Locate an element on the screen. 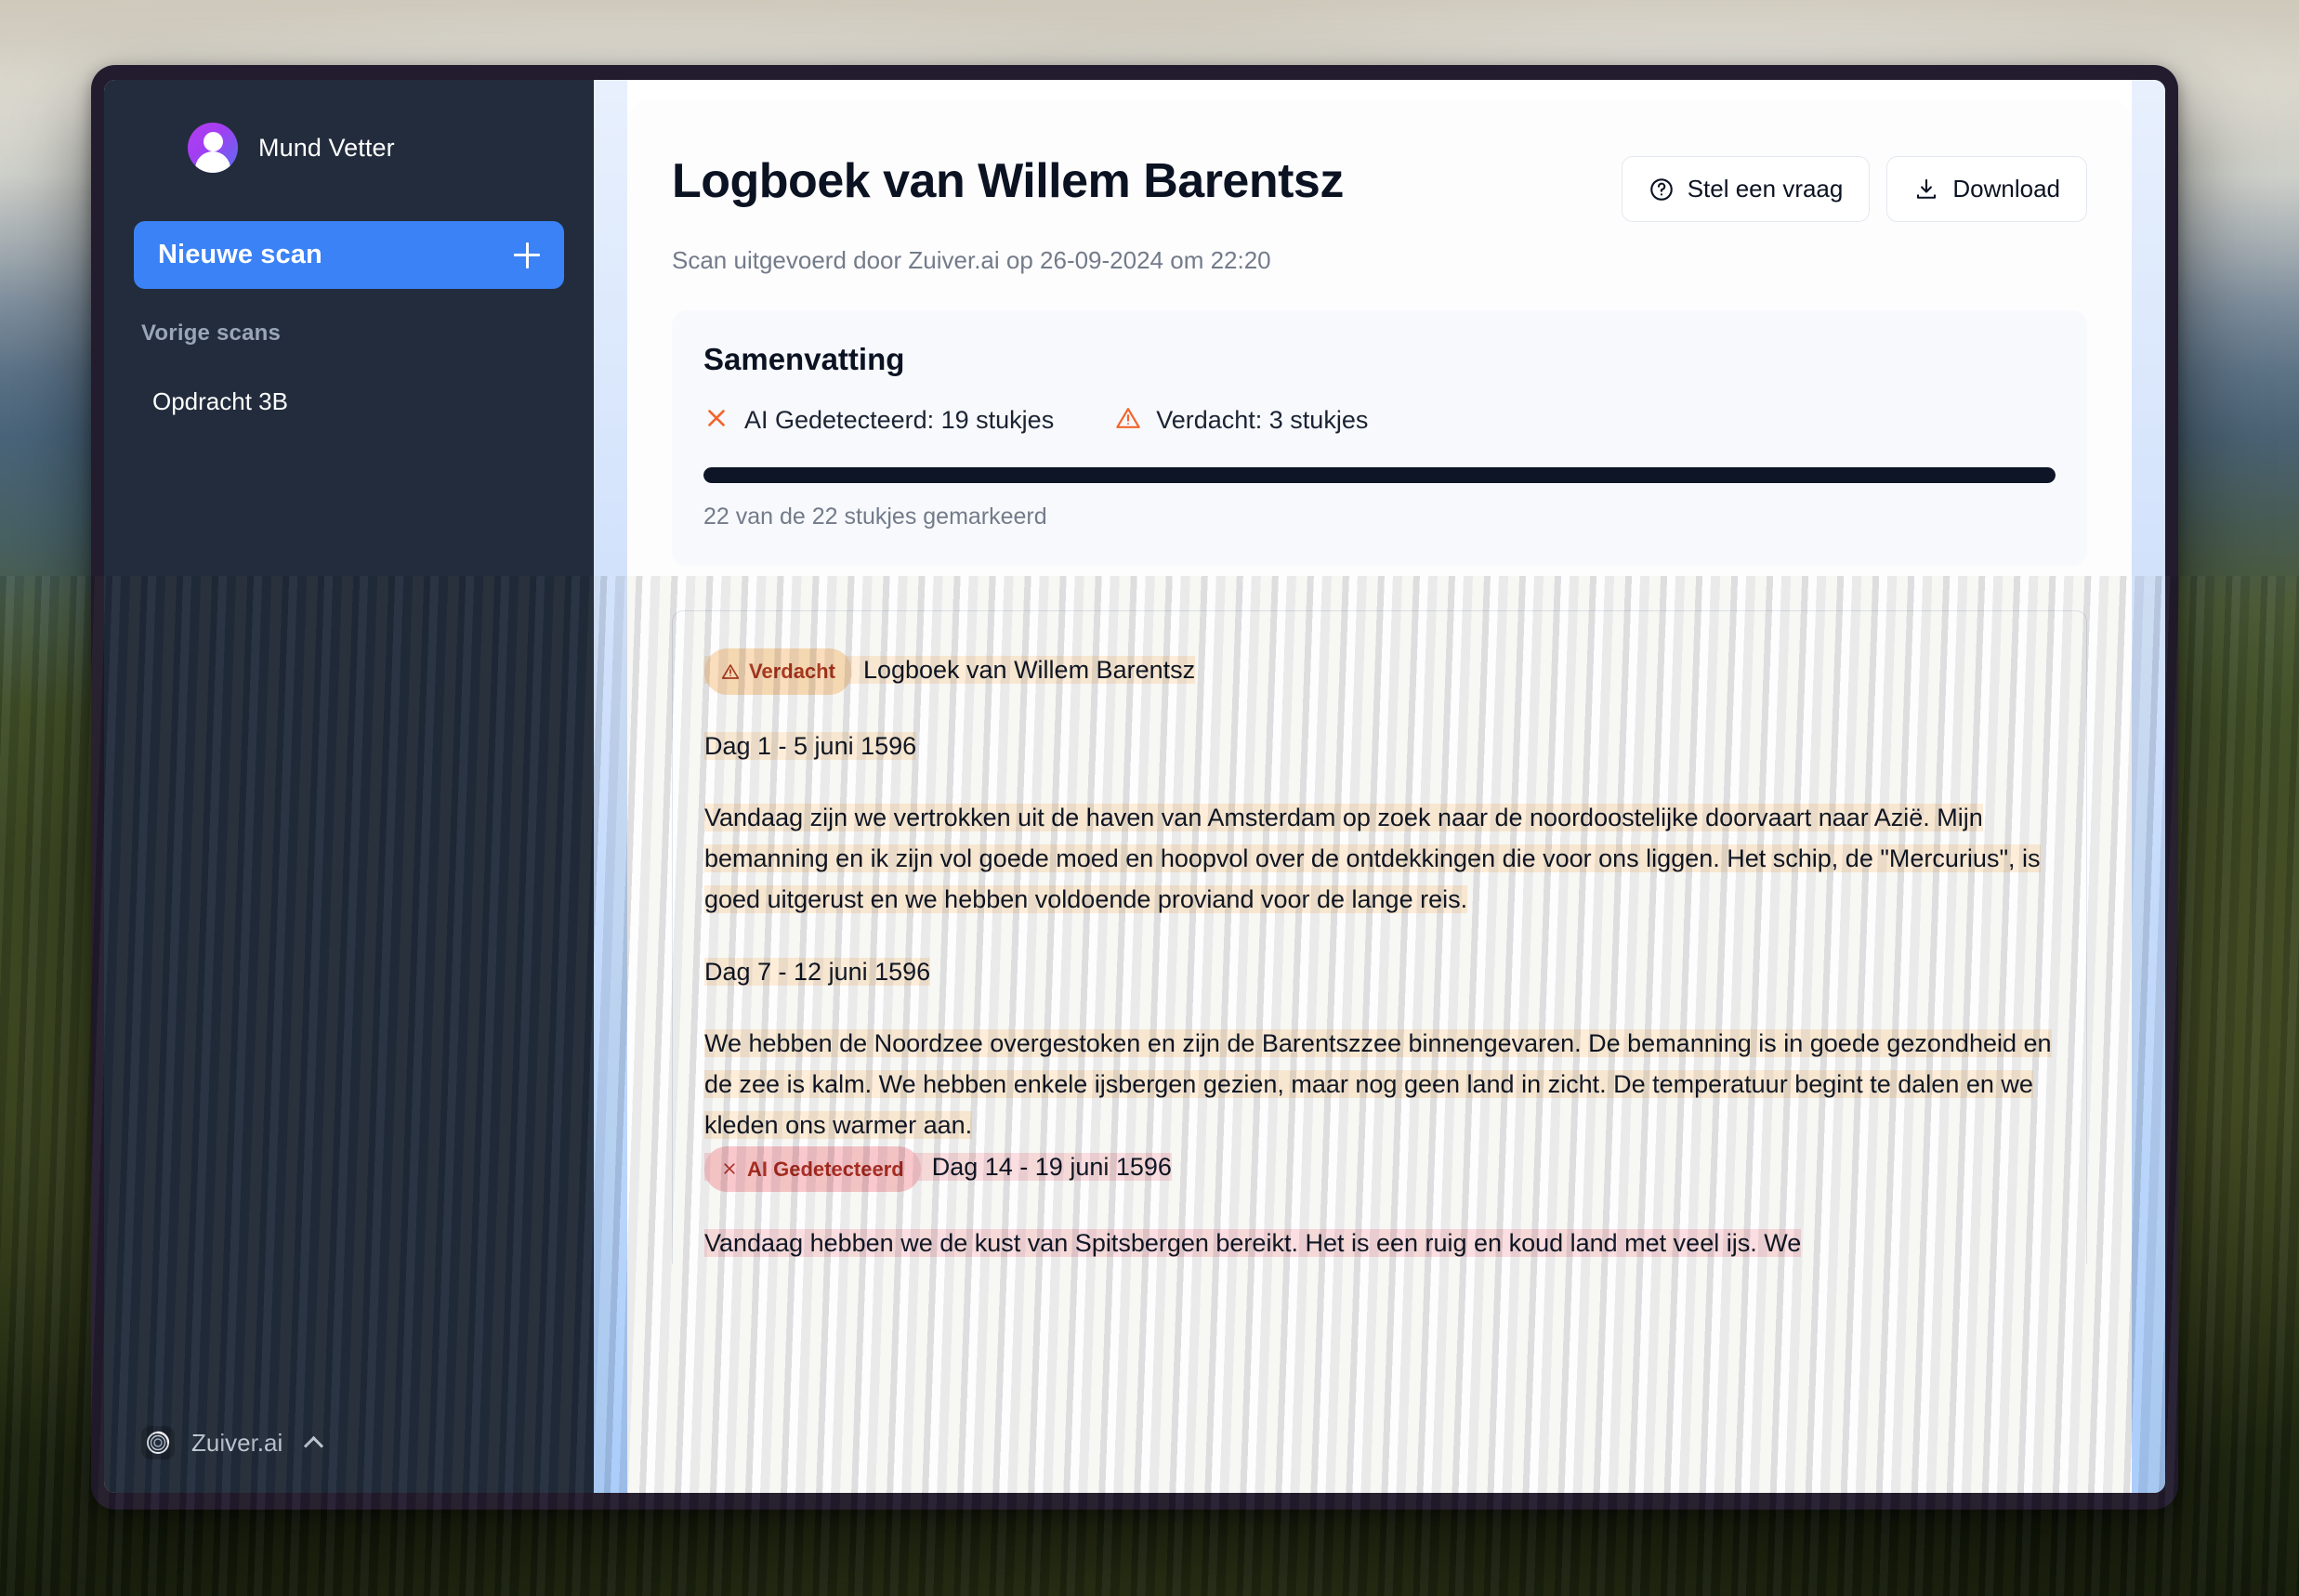  header-actions: Stel een vraag Download is located at coordinates (1854, 186).